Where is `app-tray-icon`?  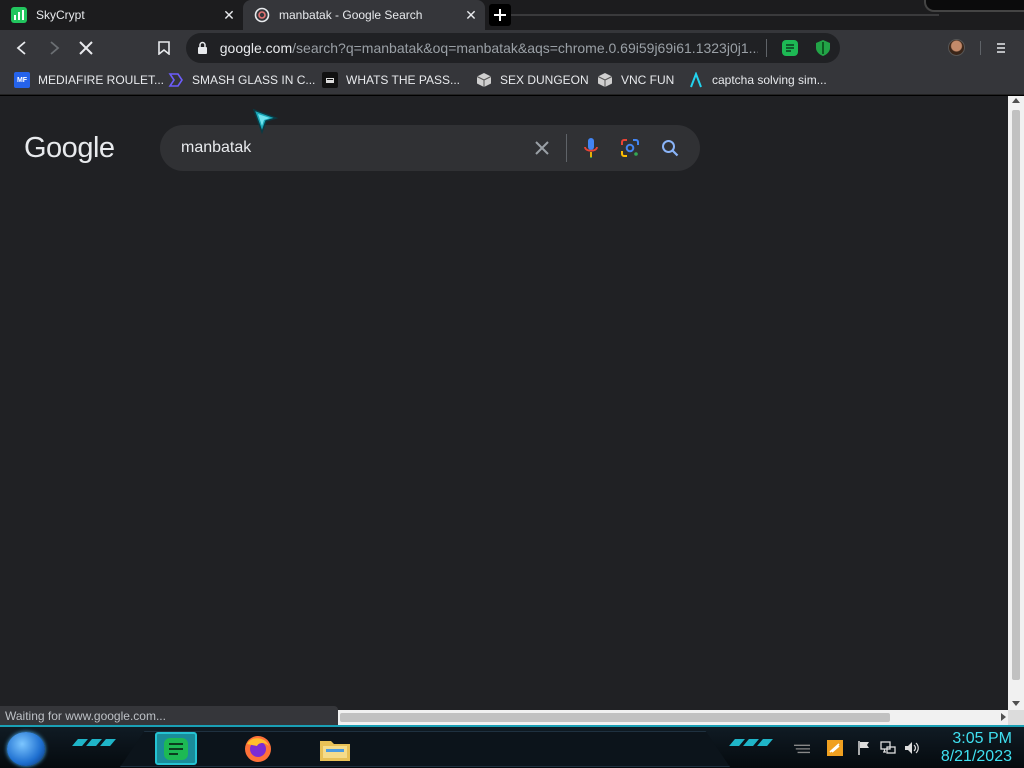 app-tray-icon is located at coordinates (835, 748).